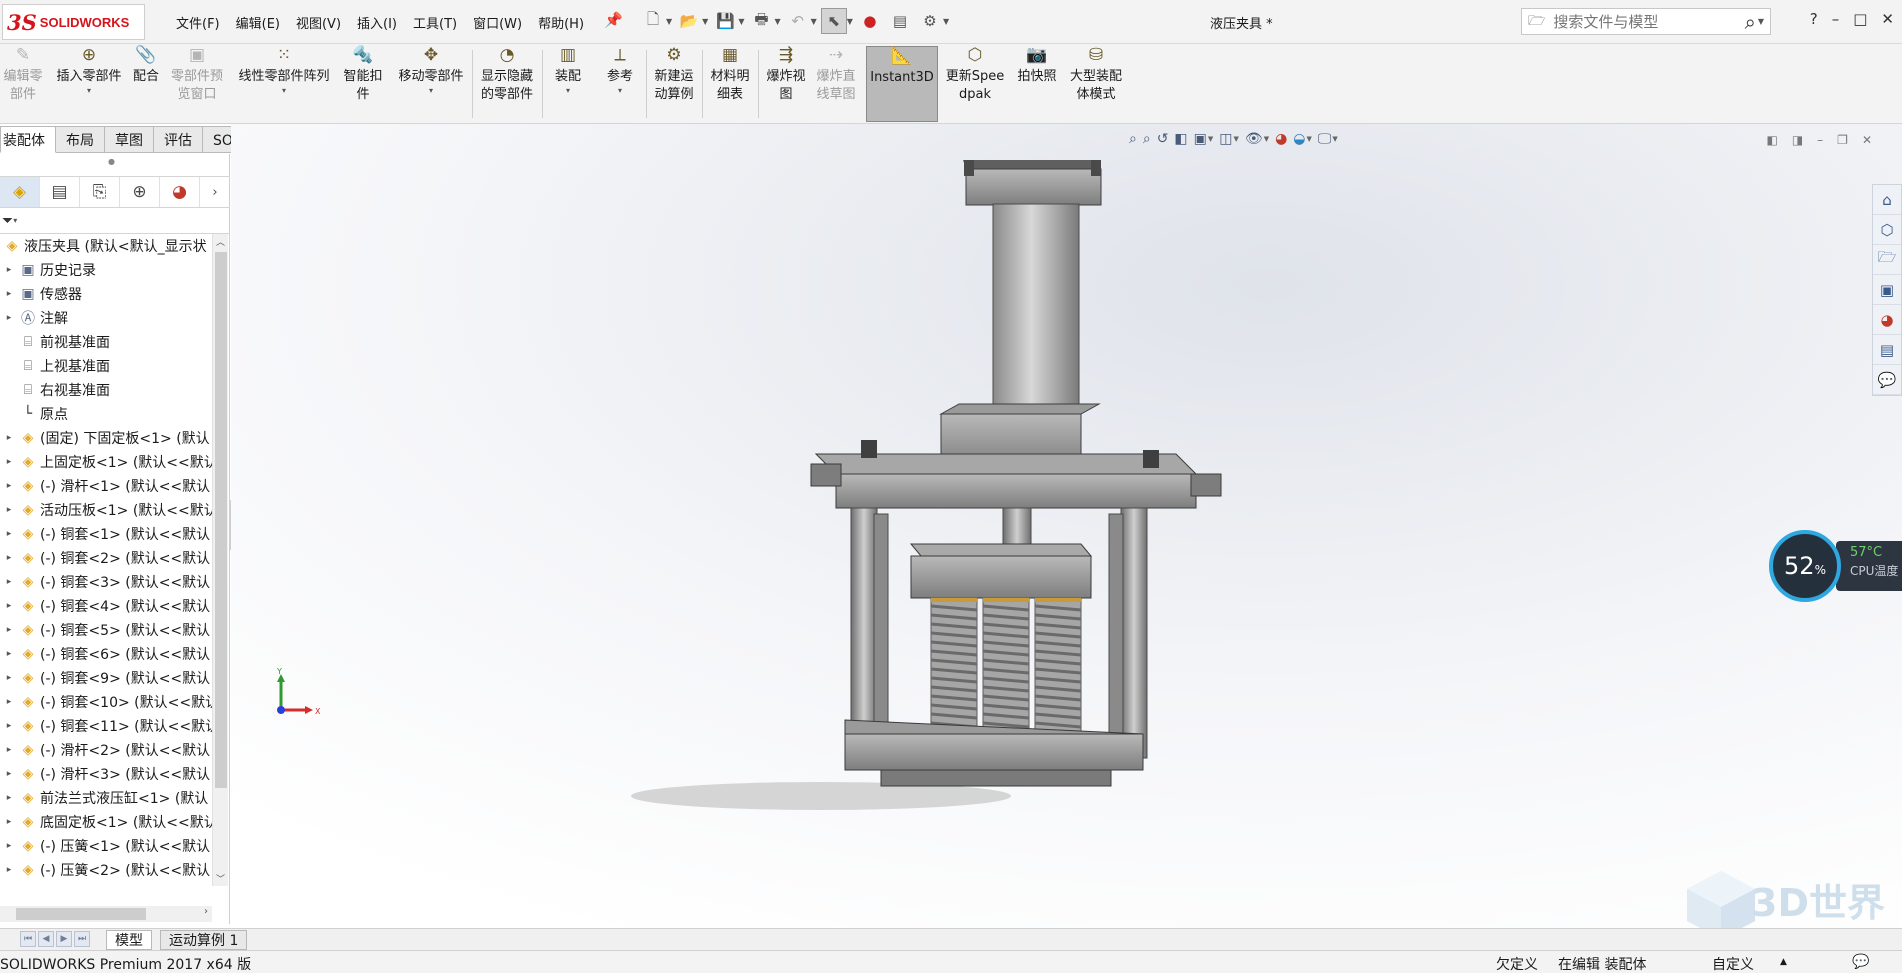 The height and width of the screenshot is (973, 1902). I want to click on bill-of-materials-button: ▦ 材料明细表, so click(730, 75).